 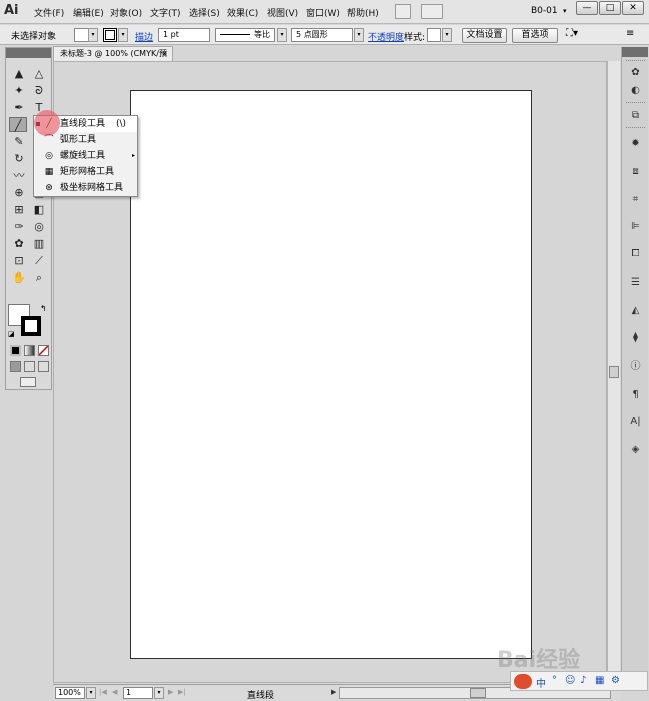 What do you see at coordinates (570, 680) in the screenshot?
I see `ime-emoji-icon: ☺` at bounding box center [570, 680].